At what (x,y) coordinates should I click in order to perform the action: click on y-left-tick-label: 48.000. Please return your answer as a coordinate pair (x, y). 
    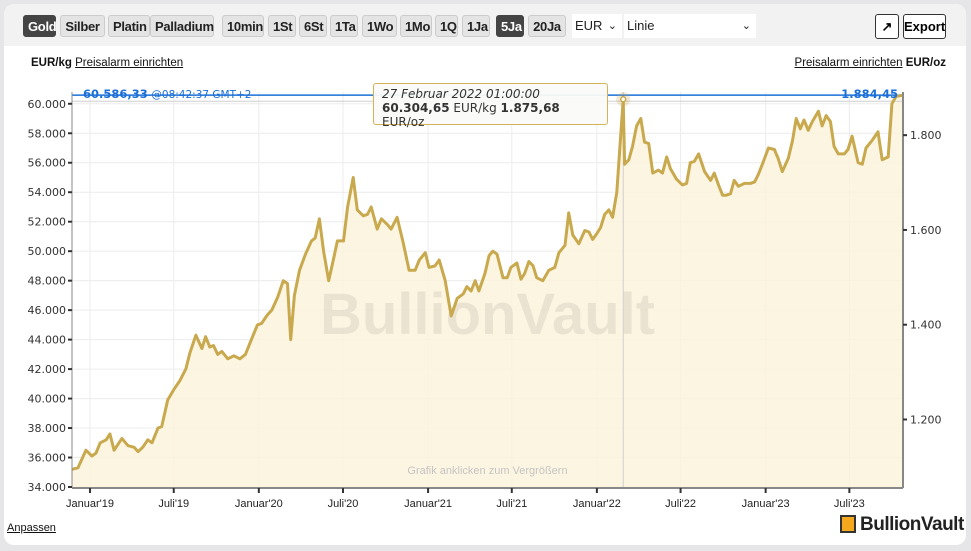
    Looking at the image, I should click on (47, 281).